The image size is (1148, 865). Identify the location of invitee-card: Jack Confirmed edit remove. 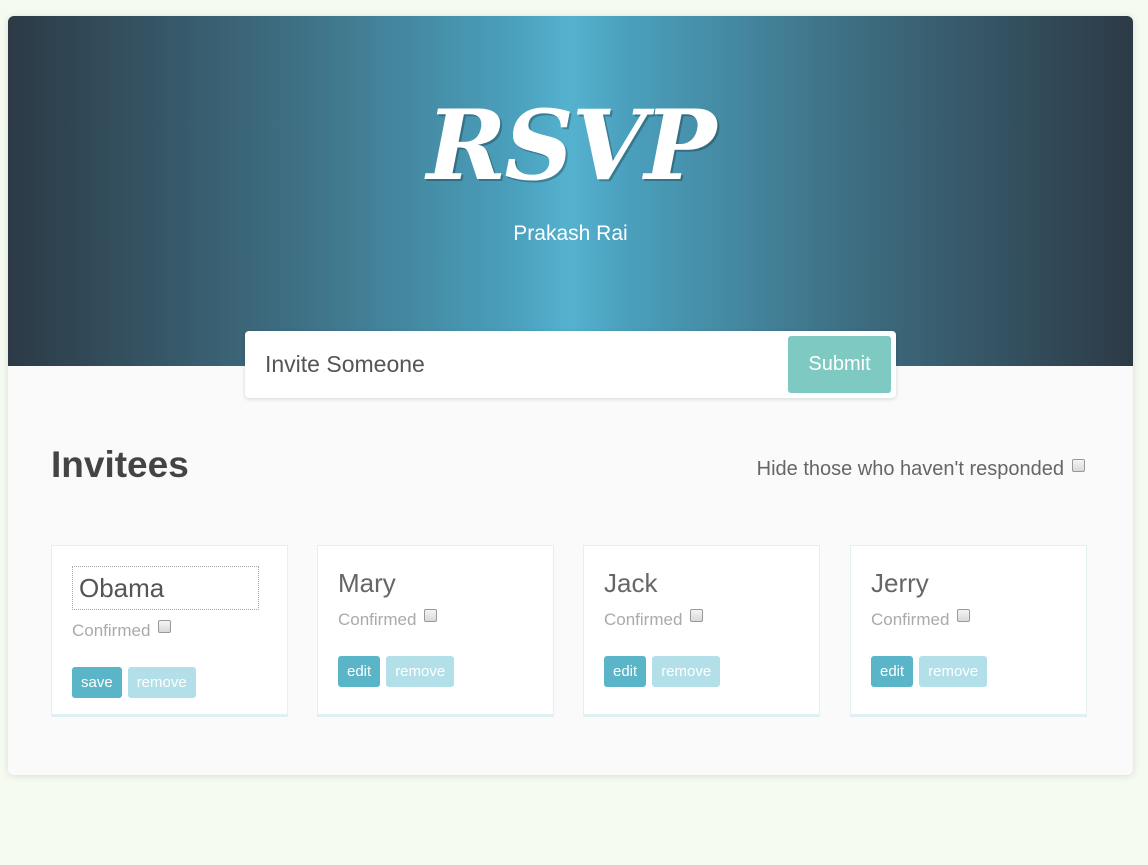
(701, 631).